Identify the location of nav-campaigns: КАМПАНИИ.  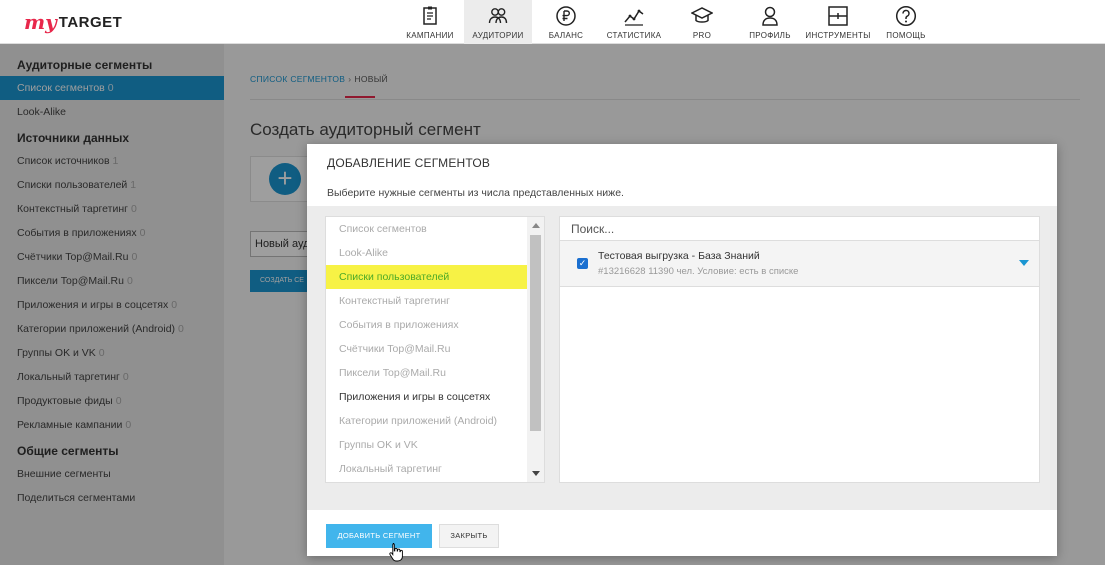
(430, 22).